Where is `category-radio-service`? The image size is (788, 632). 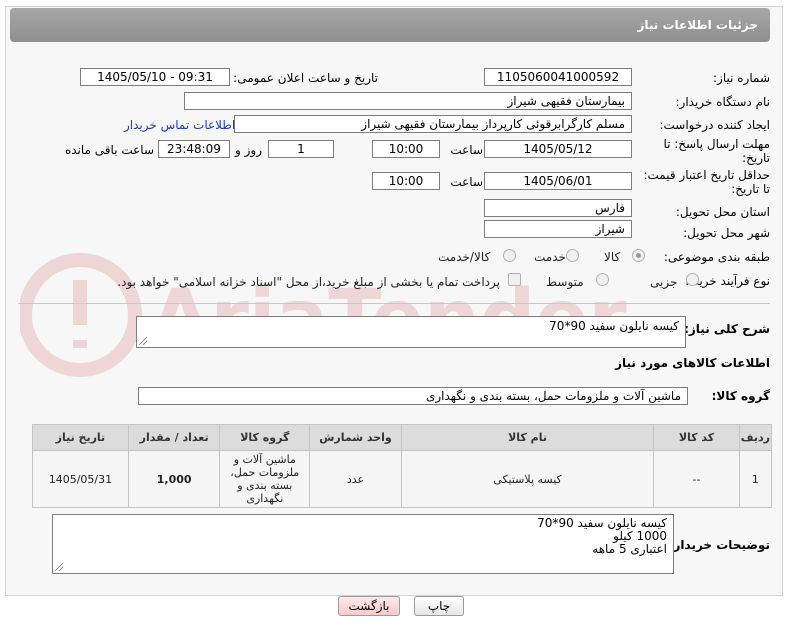
category-radio-service is located at coordinates (572, 255).